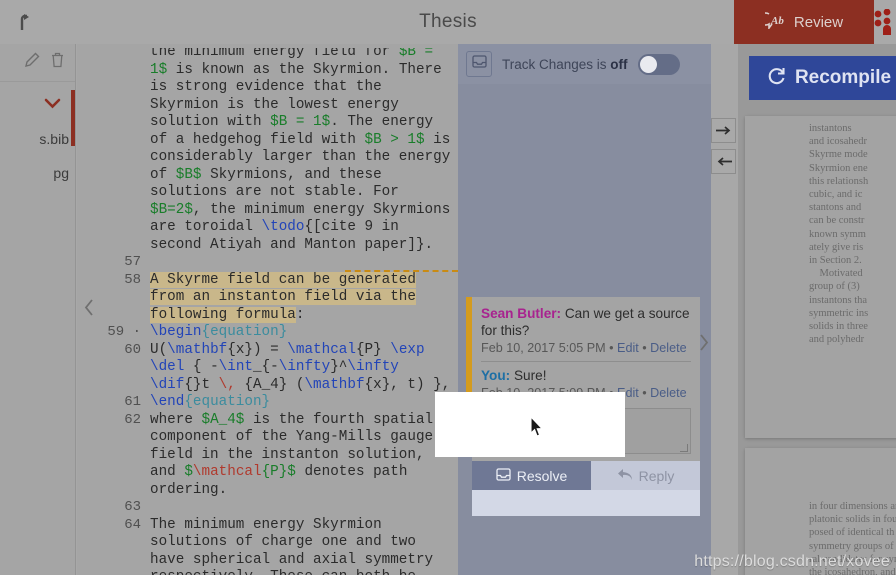 This screenshot has height=575, width=896. I want to click on code-line: respectively. These can both be, so click(279, 572).